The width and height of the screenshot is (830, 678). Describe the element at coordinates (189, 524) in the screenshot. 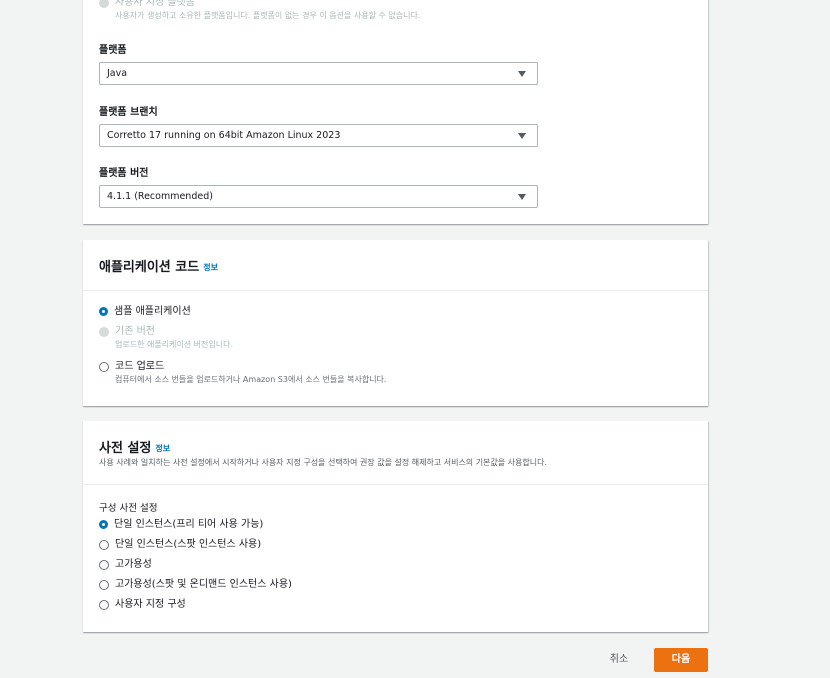

I see `radio-single-instance-free-tier-label: 단일 인스턴스(프리 티어 사용 가능)` at that location.